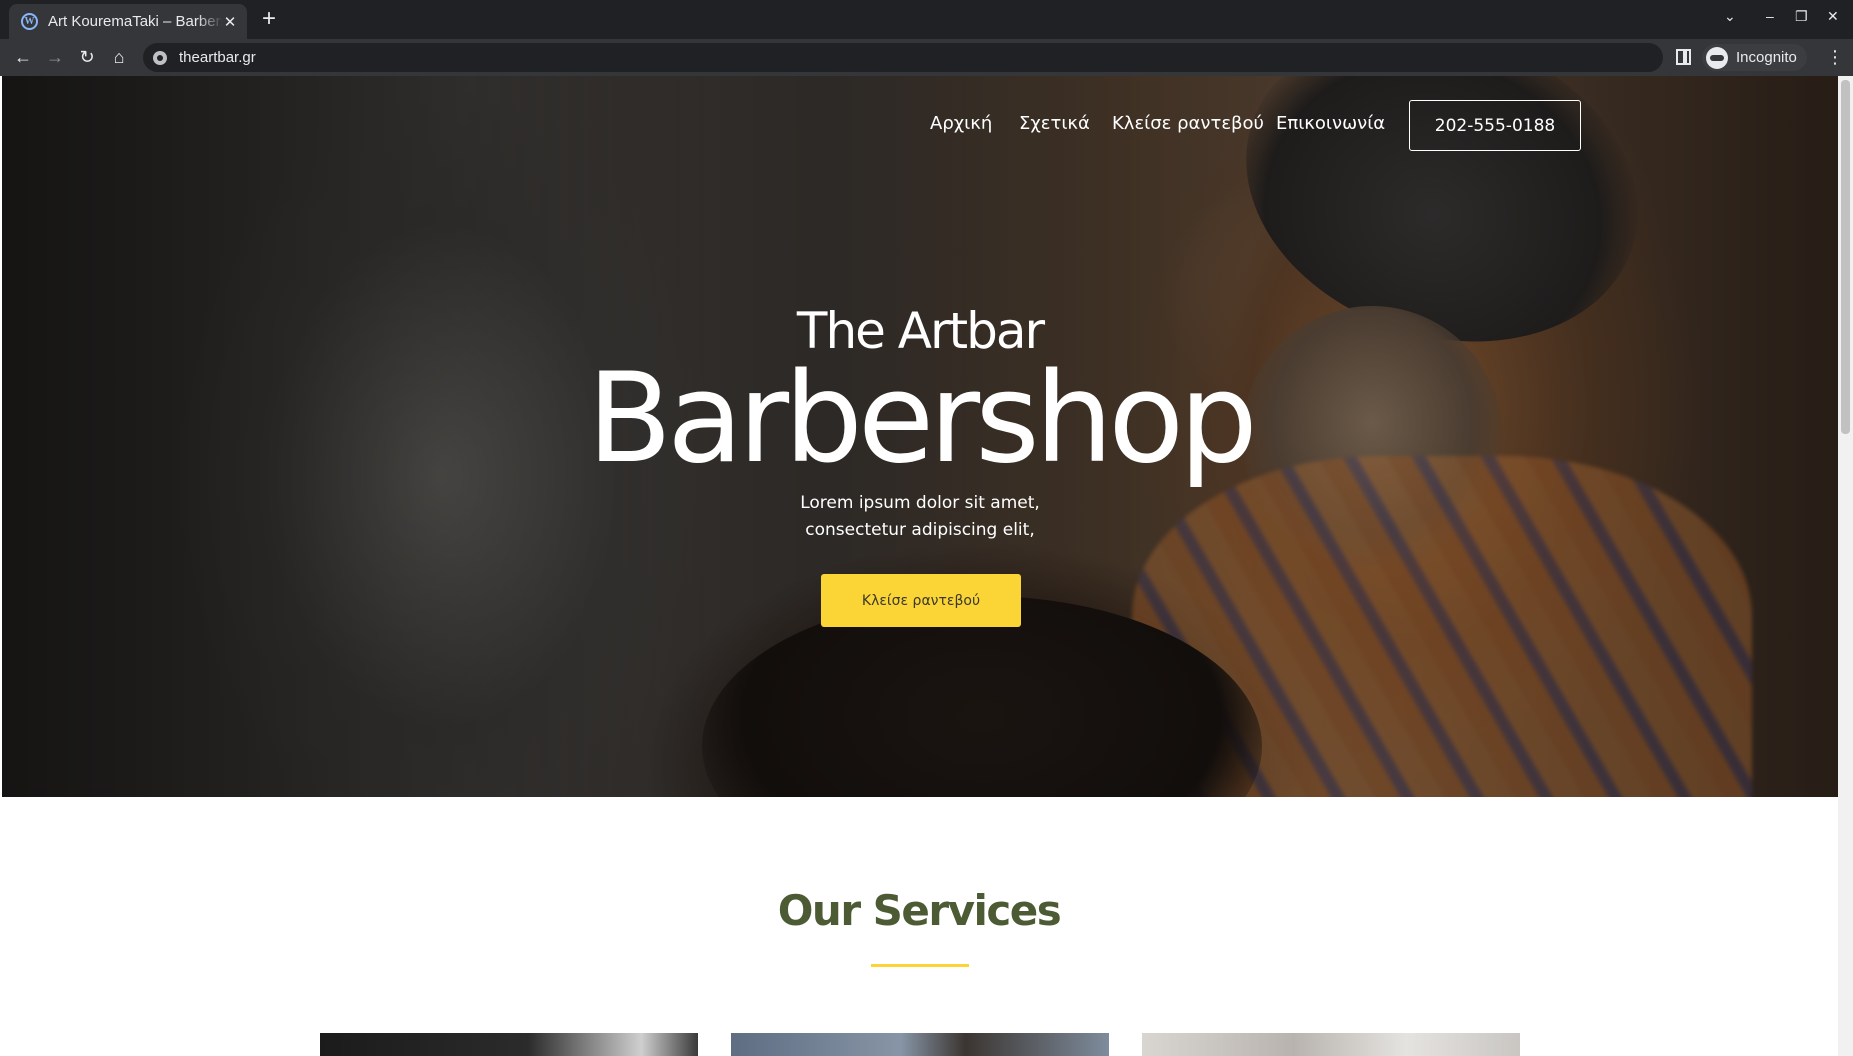 The image size is (1853, 1056). What do you see at coordinates (1717, 57) in the screenshot?
I see `incognito-icon` at bounding box center [1717, 57].